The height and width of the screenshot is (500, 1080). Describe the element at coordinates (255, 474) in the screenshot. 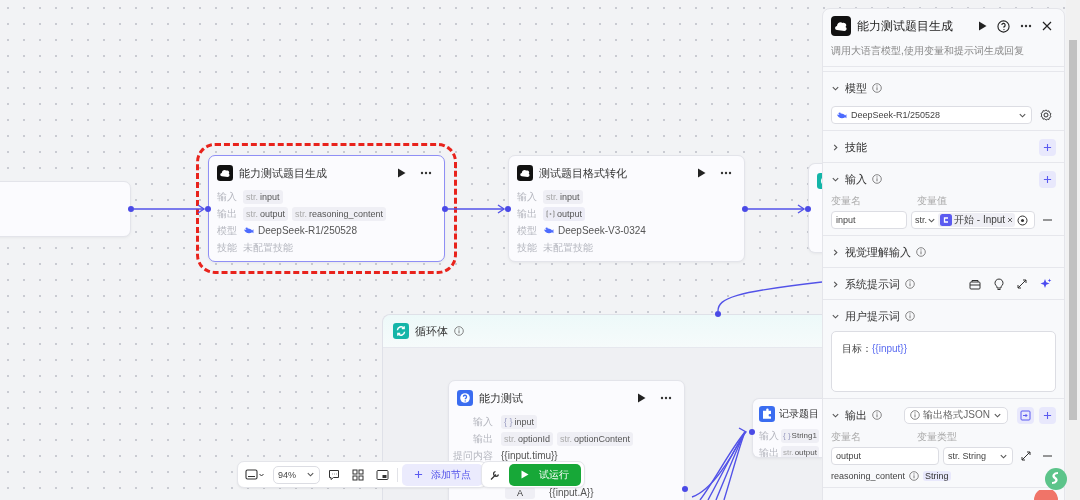

I see `screen-icon` at that location.